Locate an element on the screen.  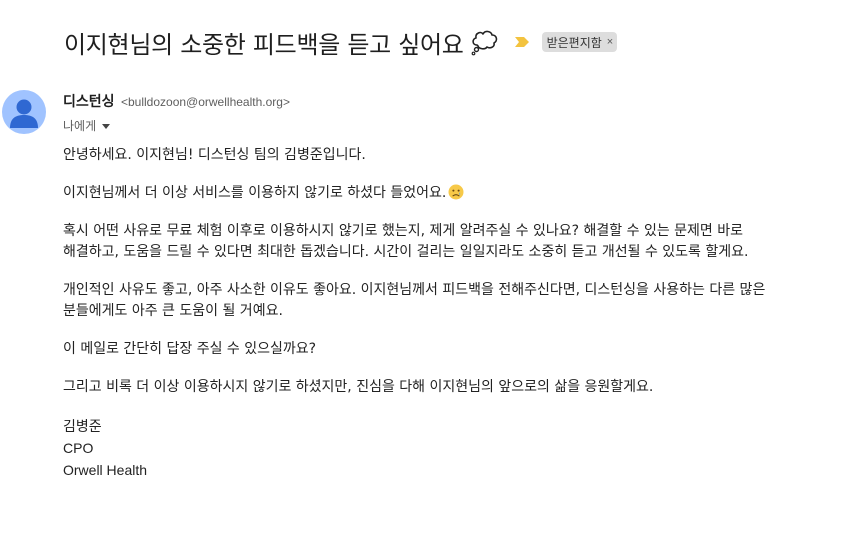
sender-avatar is located at coordinates (24, 112).